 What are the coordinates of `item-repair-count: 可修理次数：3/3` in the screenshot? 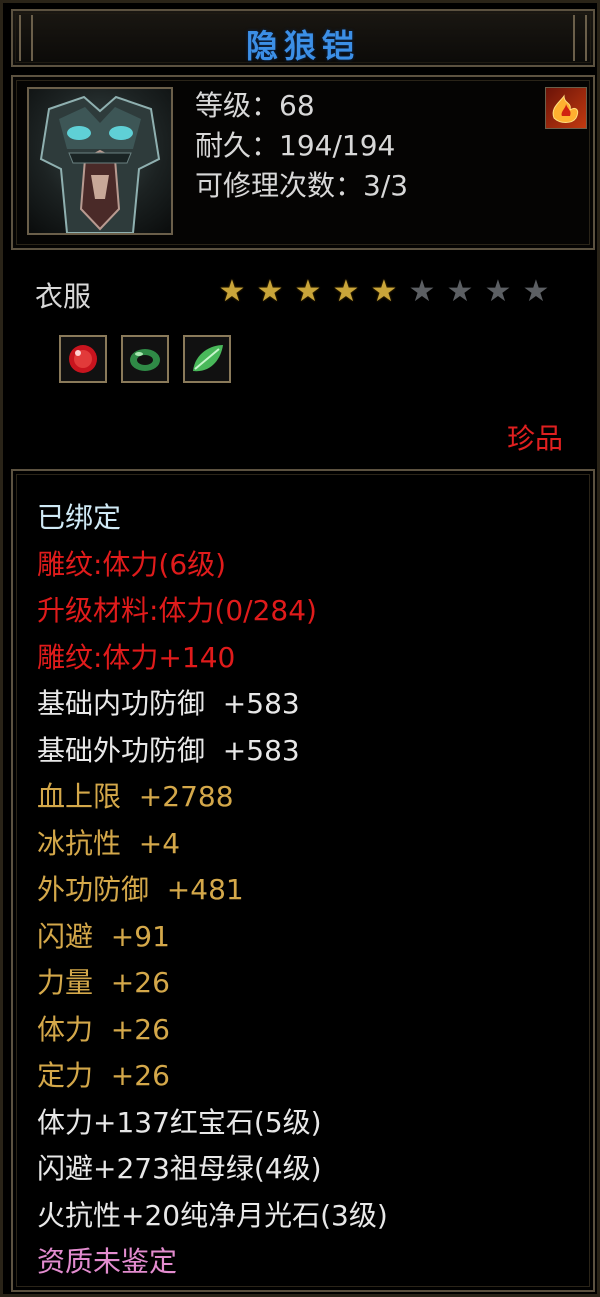 It's located at (302, 185).